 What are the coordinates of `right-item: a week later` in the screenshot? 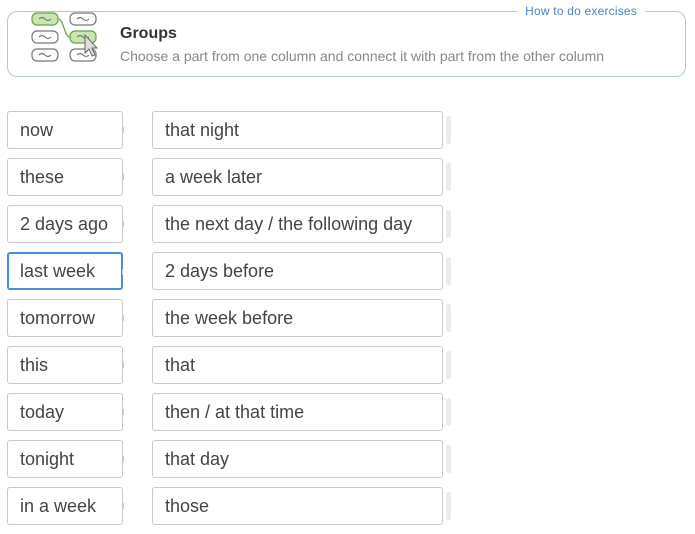 It's located at (301, 177).